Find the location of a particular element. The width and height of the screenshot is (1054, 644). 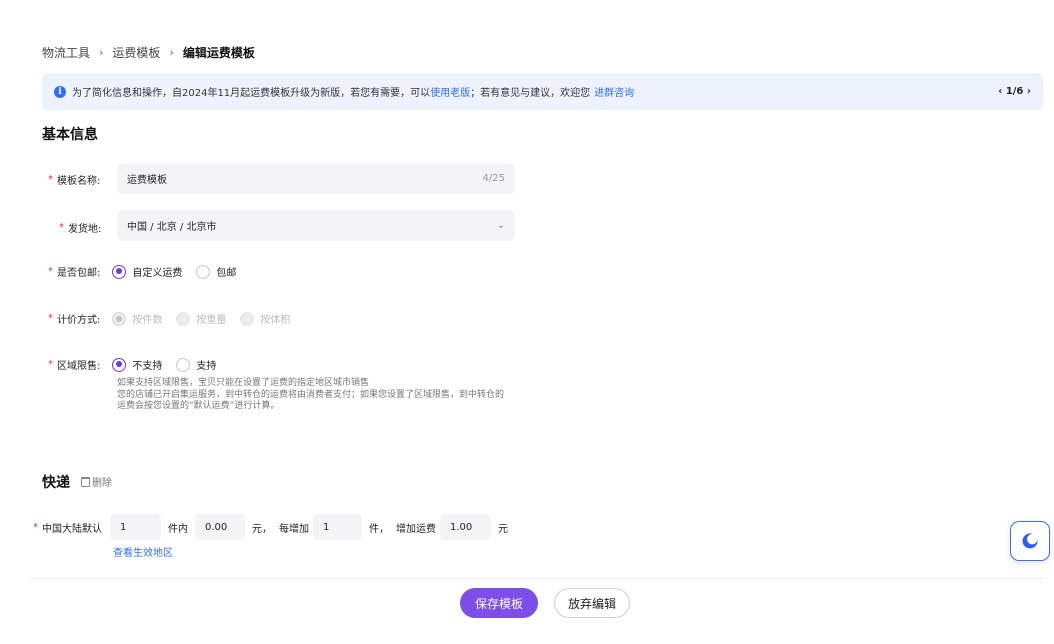

mainland-default-label: 中国大陆默认 is located at coordinates (72, 529).